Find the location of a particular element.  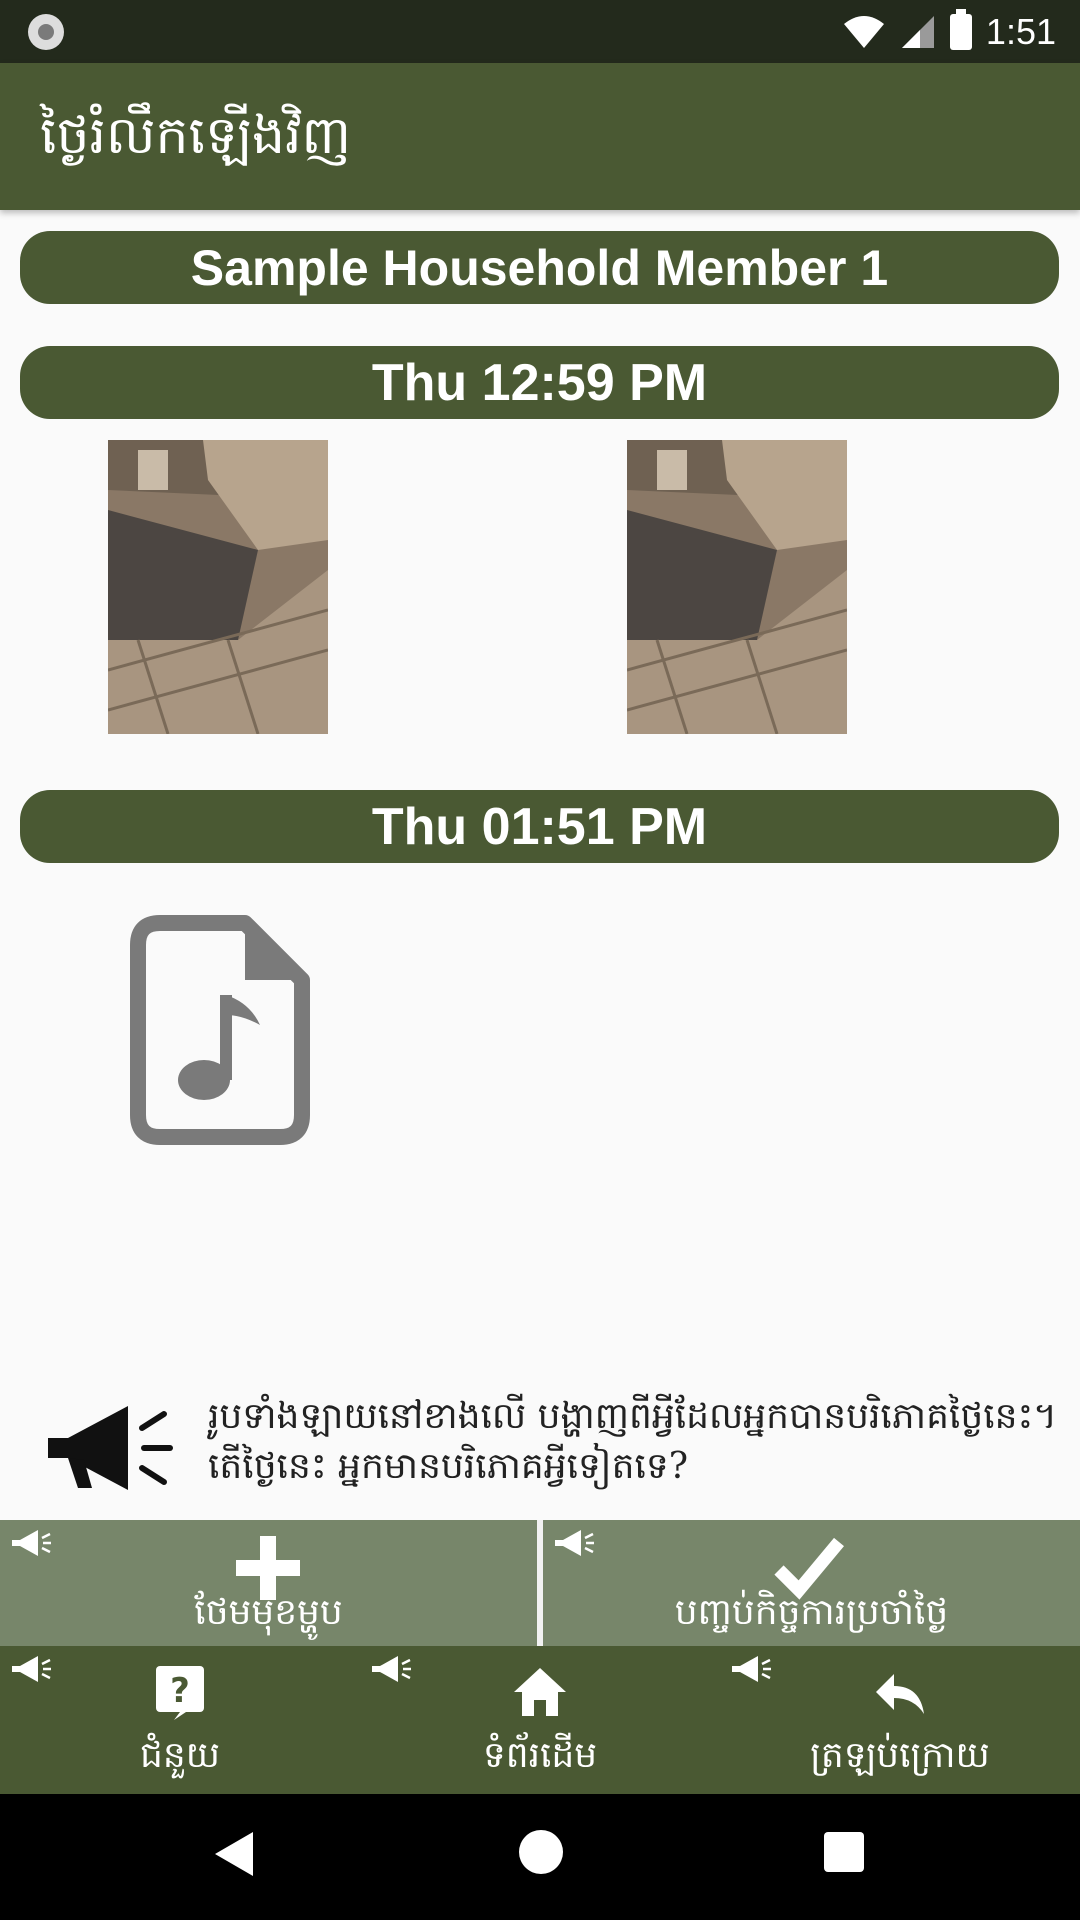

status-bar: 1:51 is located at coordinates (540, 31).